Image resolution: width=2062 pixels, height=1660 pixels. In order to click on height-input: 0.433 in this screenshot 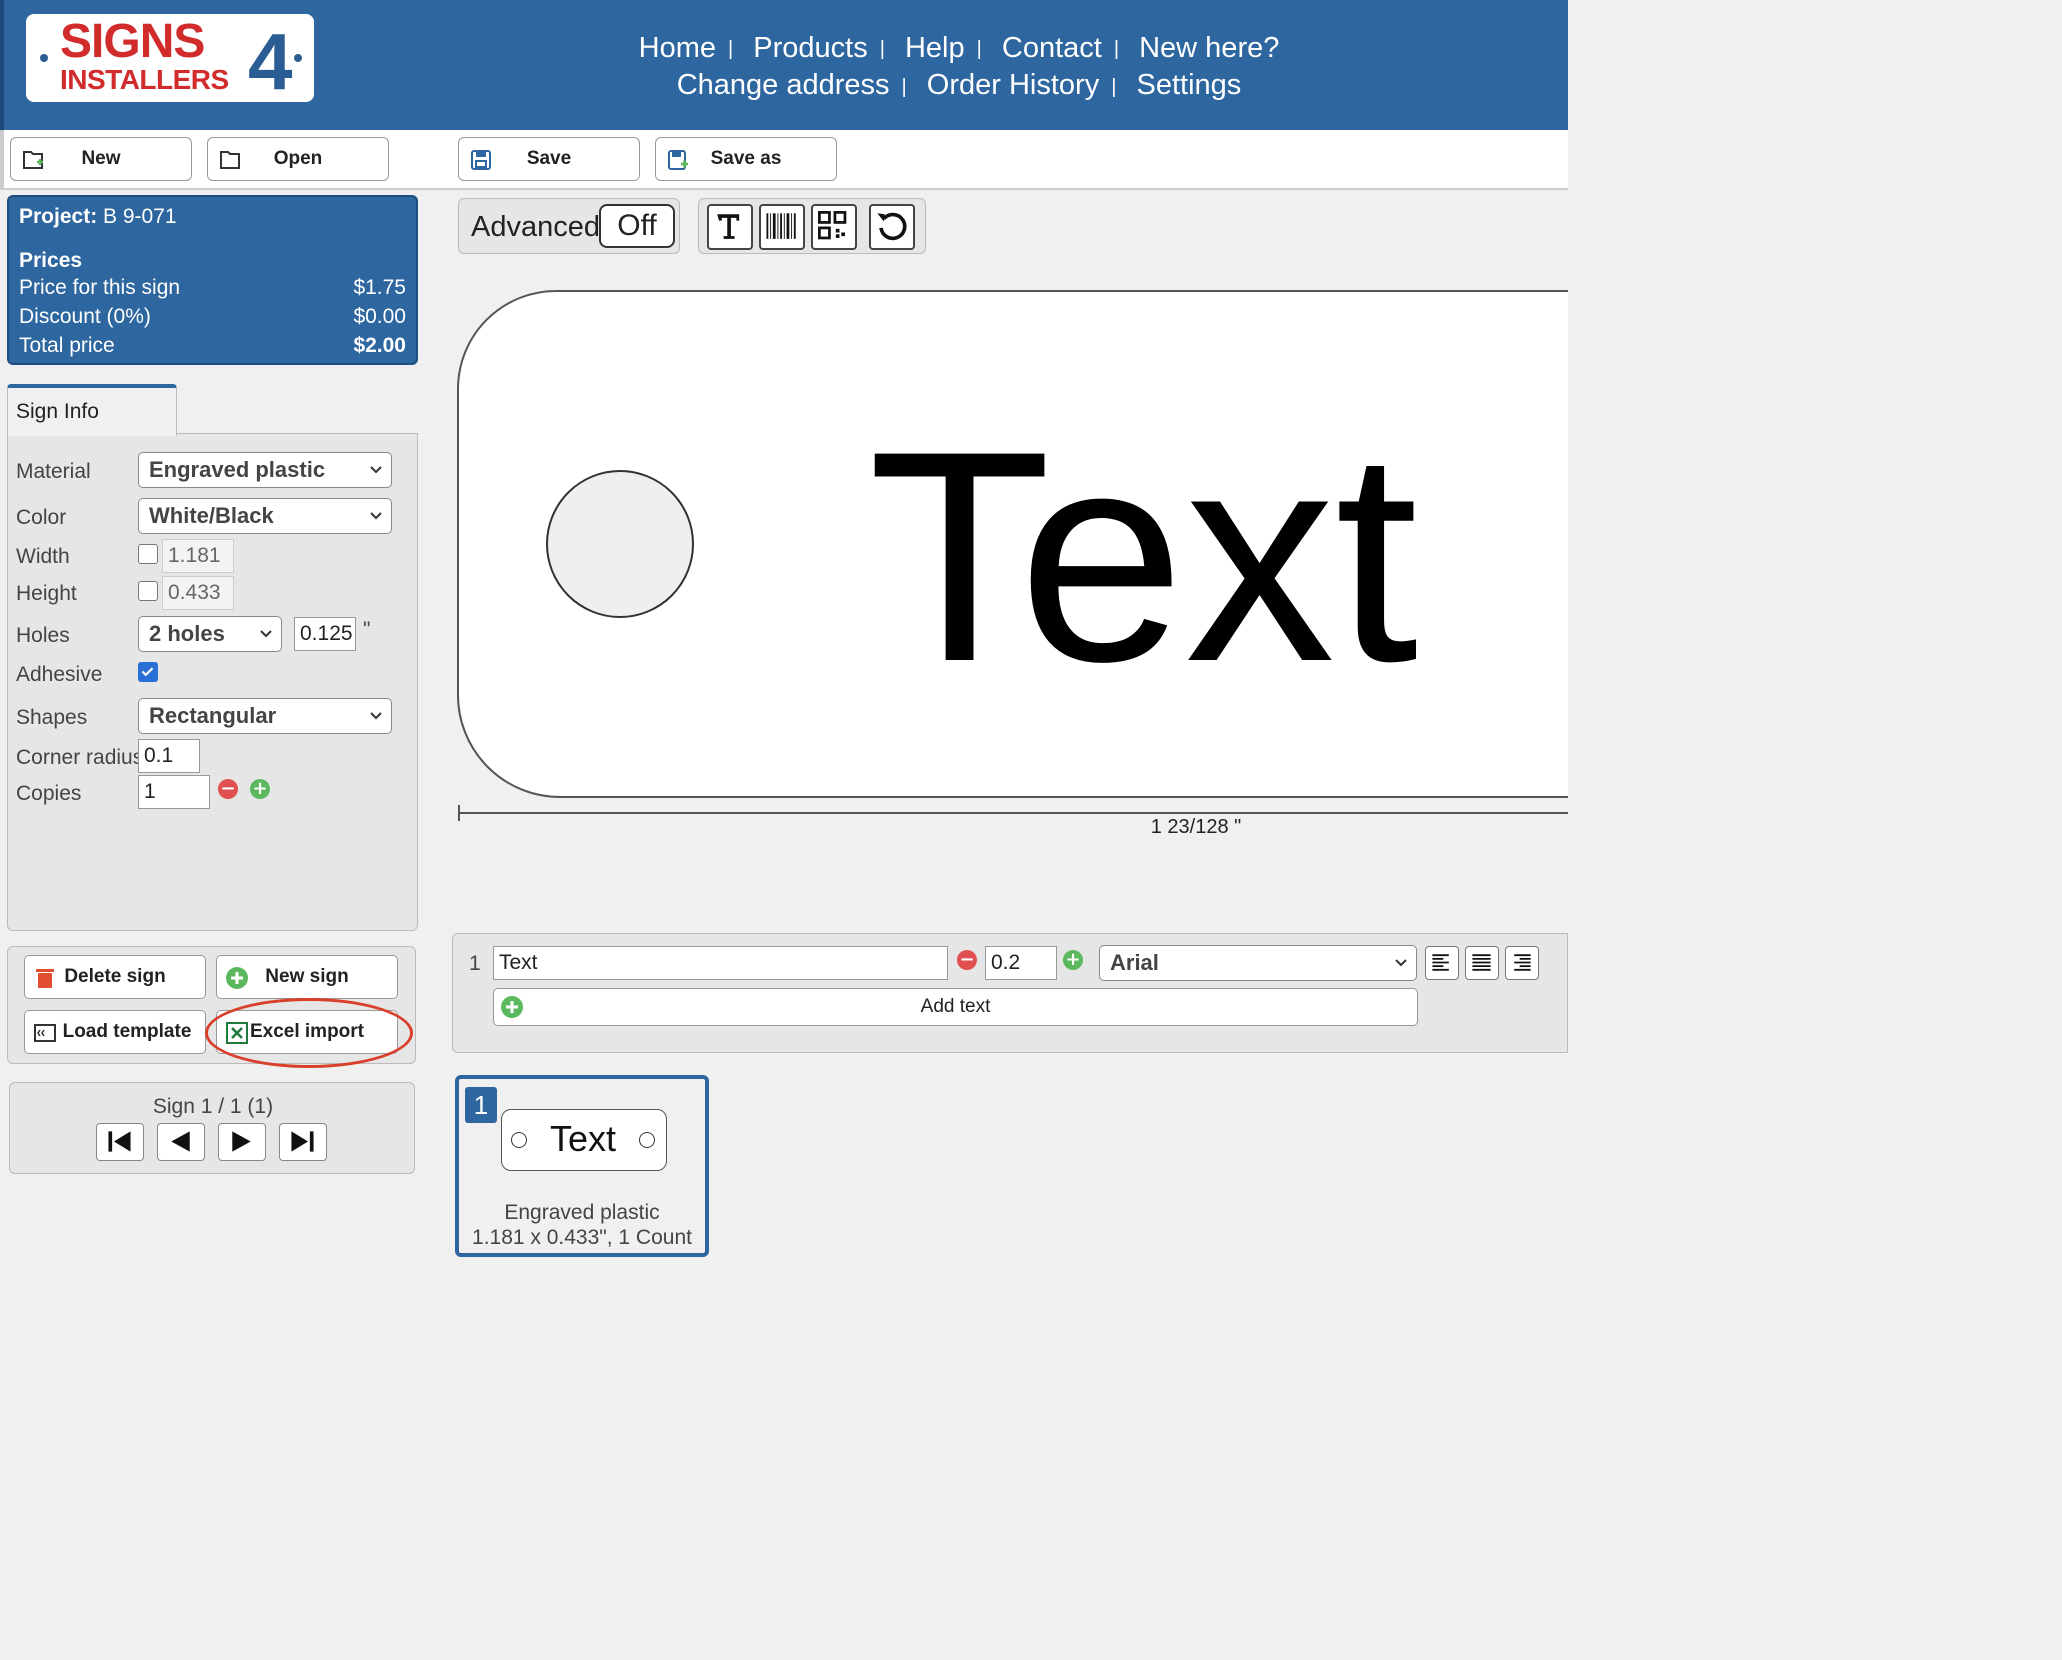, I will do `click(198, 593)`.